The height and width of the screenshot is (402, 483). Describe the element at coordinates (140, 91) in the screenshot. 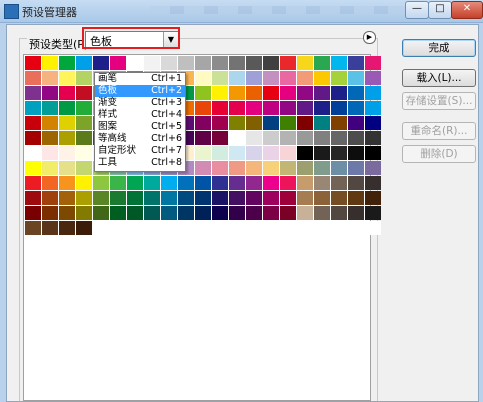

I see `dropdown-item: 色板 Ctrl+2` at that location.